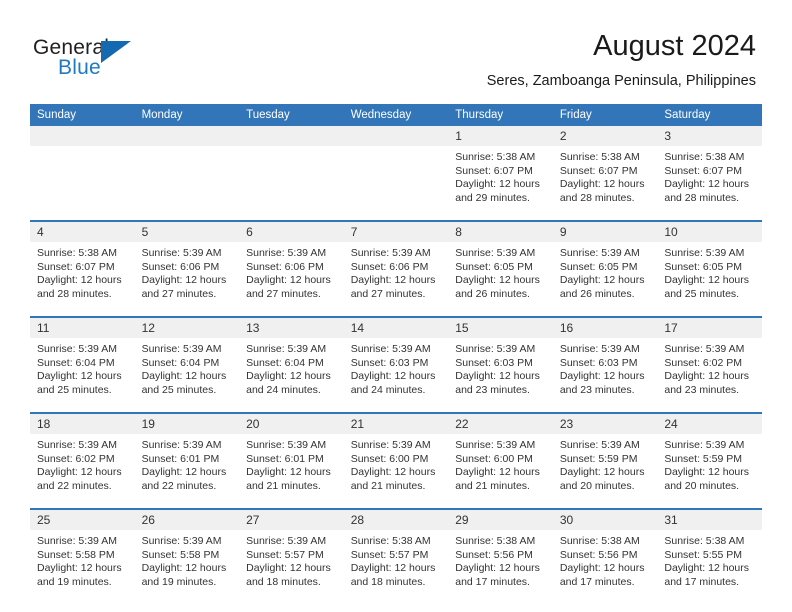 This screenshot has height=612, width=792. Describe the element at coordinates (396, 231) in the screenshot. I see `day-number: 7` at that location.